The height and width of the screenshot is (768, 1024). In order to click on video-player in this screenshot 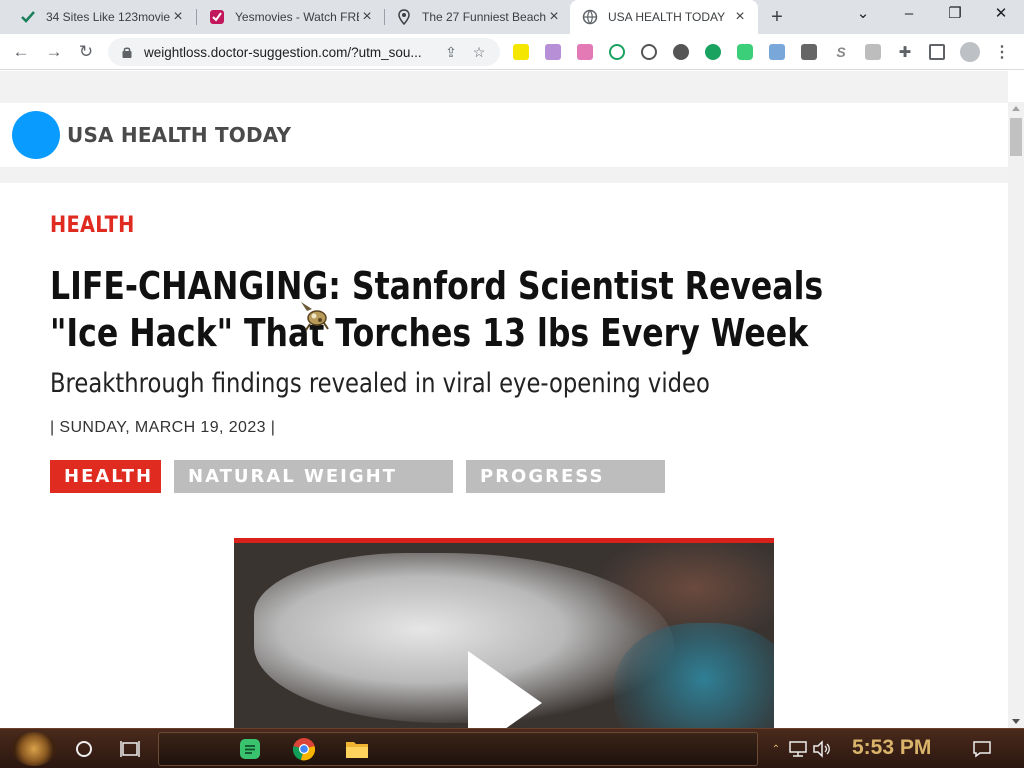, I will do `click(504, 633)`.